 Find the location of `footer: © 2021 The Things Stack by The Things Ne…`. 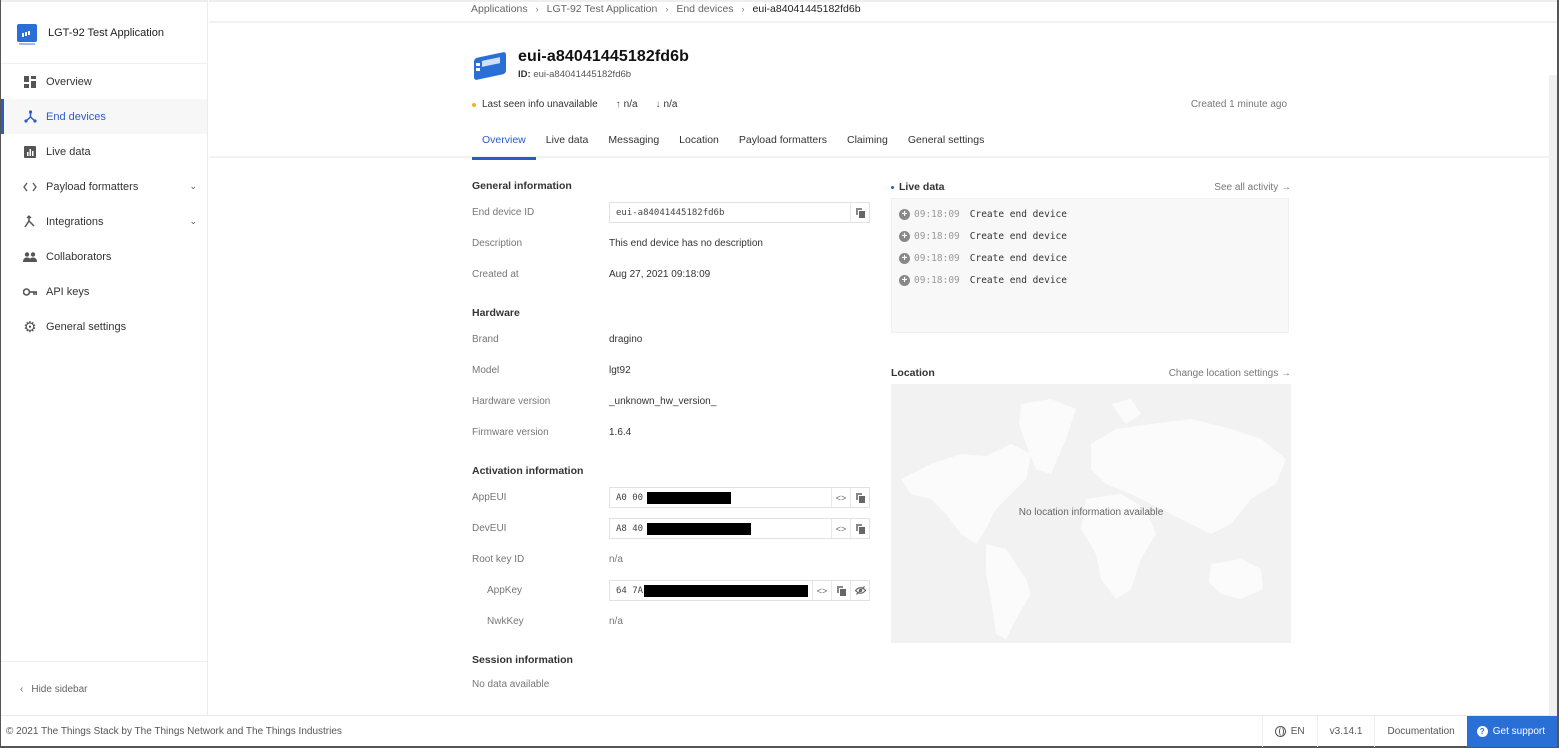

footer: © 2021 The Things Stack by The Things Ne… is located at coordinates (779, 731).